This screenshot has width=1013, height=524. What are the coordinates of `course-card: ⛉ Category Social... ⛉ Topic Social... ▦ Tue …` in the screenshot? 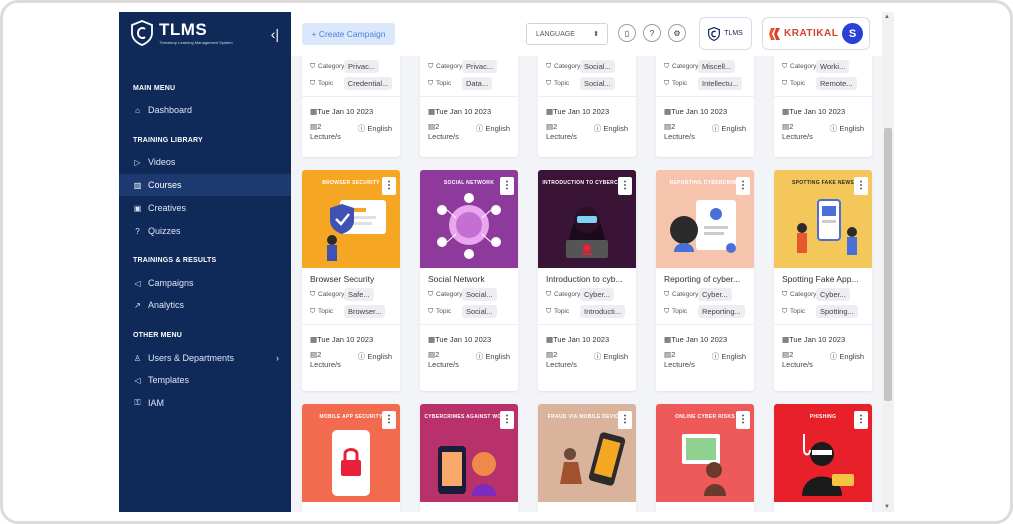 It's located at (587, 106).